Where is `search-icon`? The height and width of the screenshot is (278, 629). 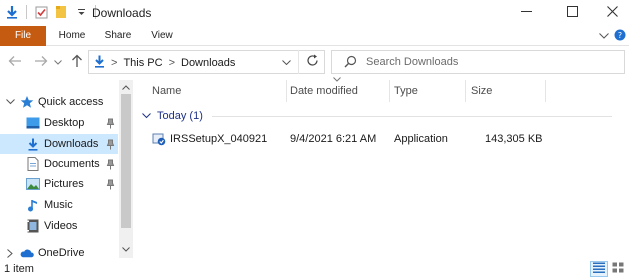
search-icon is located at coordinates (350, 63).